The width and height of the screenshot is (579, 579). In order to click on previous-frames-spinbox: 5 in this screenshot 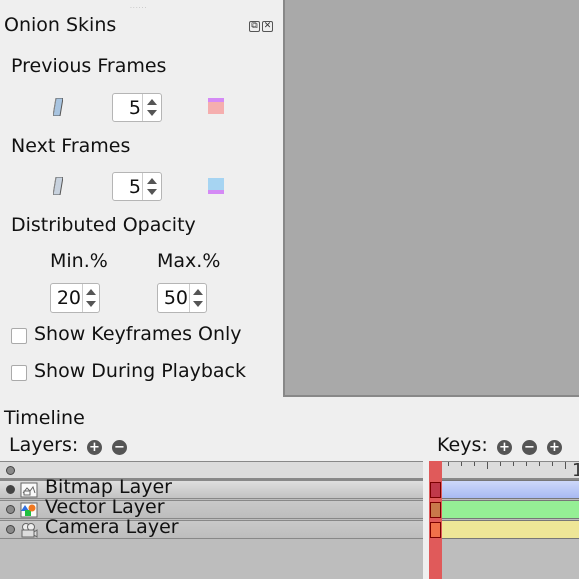, I will do `click(137, 107)`.